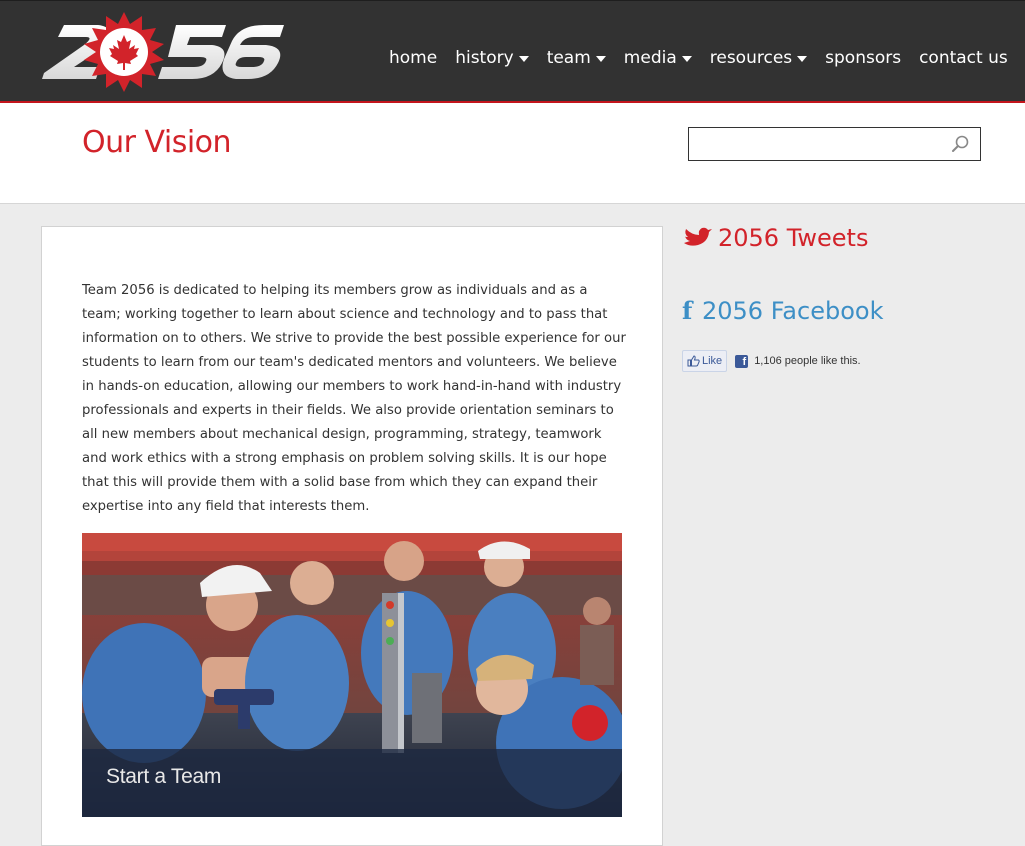 Image resolution: width=1025 pixels, height=846 pixels. I want to click on search-input, so click(814, 144).